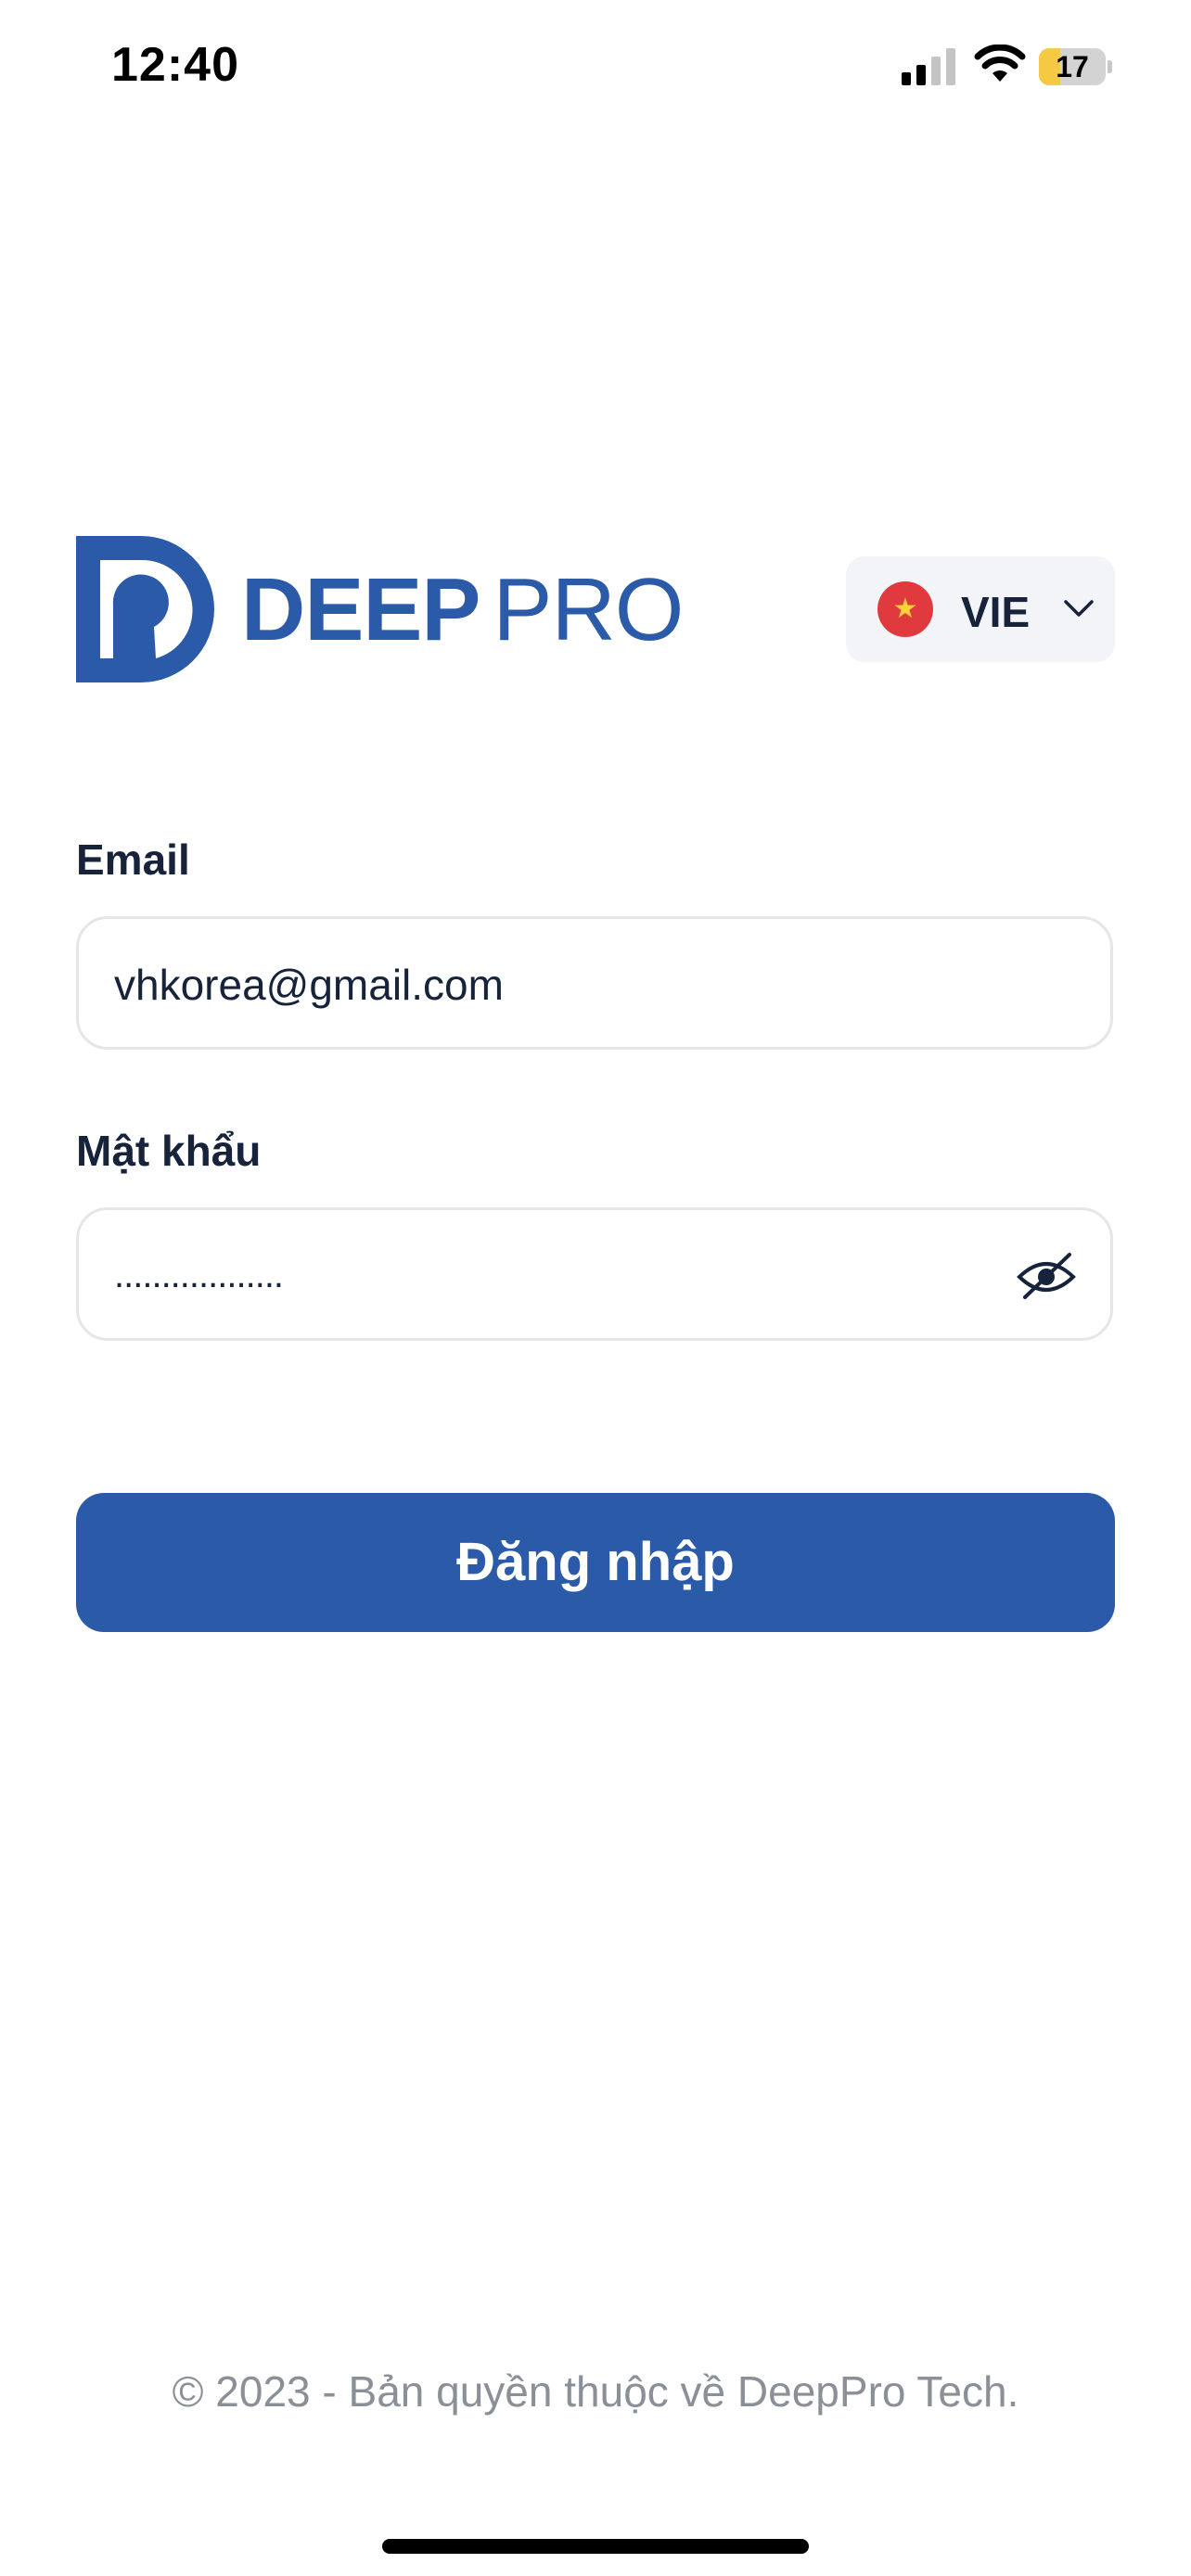 The height and width of the screenshot is (2576, 1191). What do you see at coordinates (905, 609) in the screenshot?
I see `vietnam-flag-icon: ★` at bounding box center [905, 609].